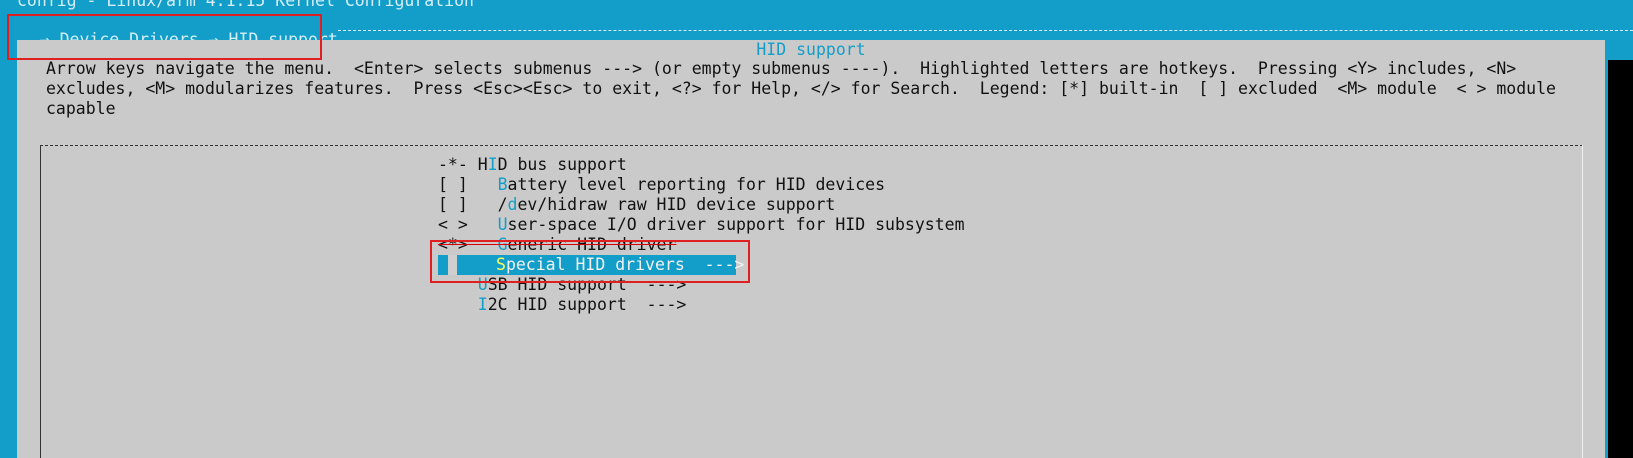  What do you see at coordinates (676, 204) in the screenshot?
I see `item-label: ev/hidraw raw HID device support` at bounding box center [676, 204].